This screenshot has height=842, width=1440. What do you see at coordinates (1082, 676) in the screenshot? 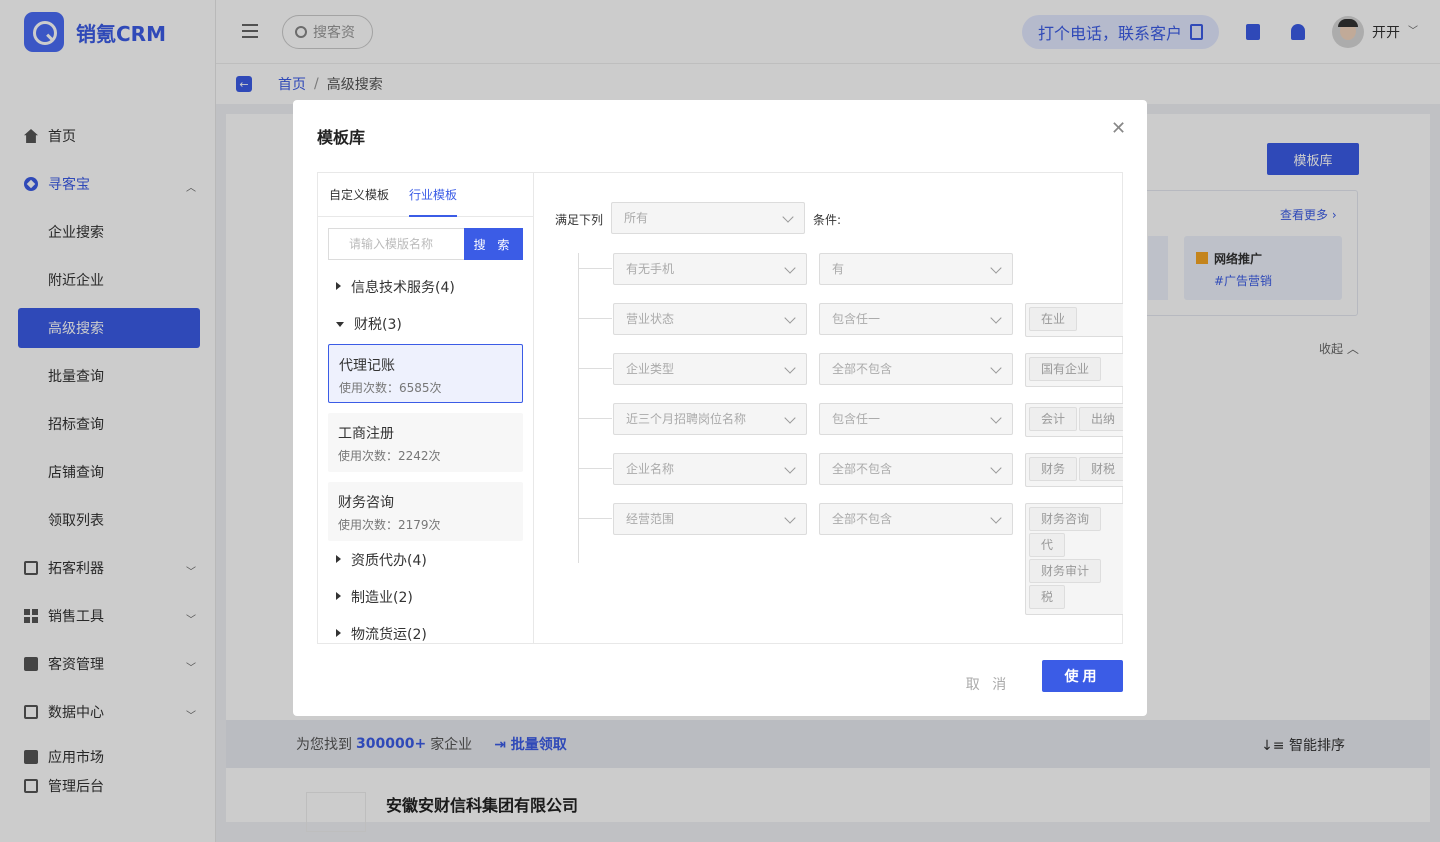
I see `use-button: 使用` at bounding box center [1082, 676].